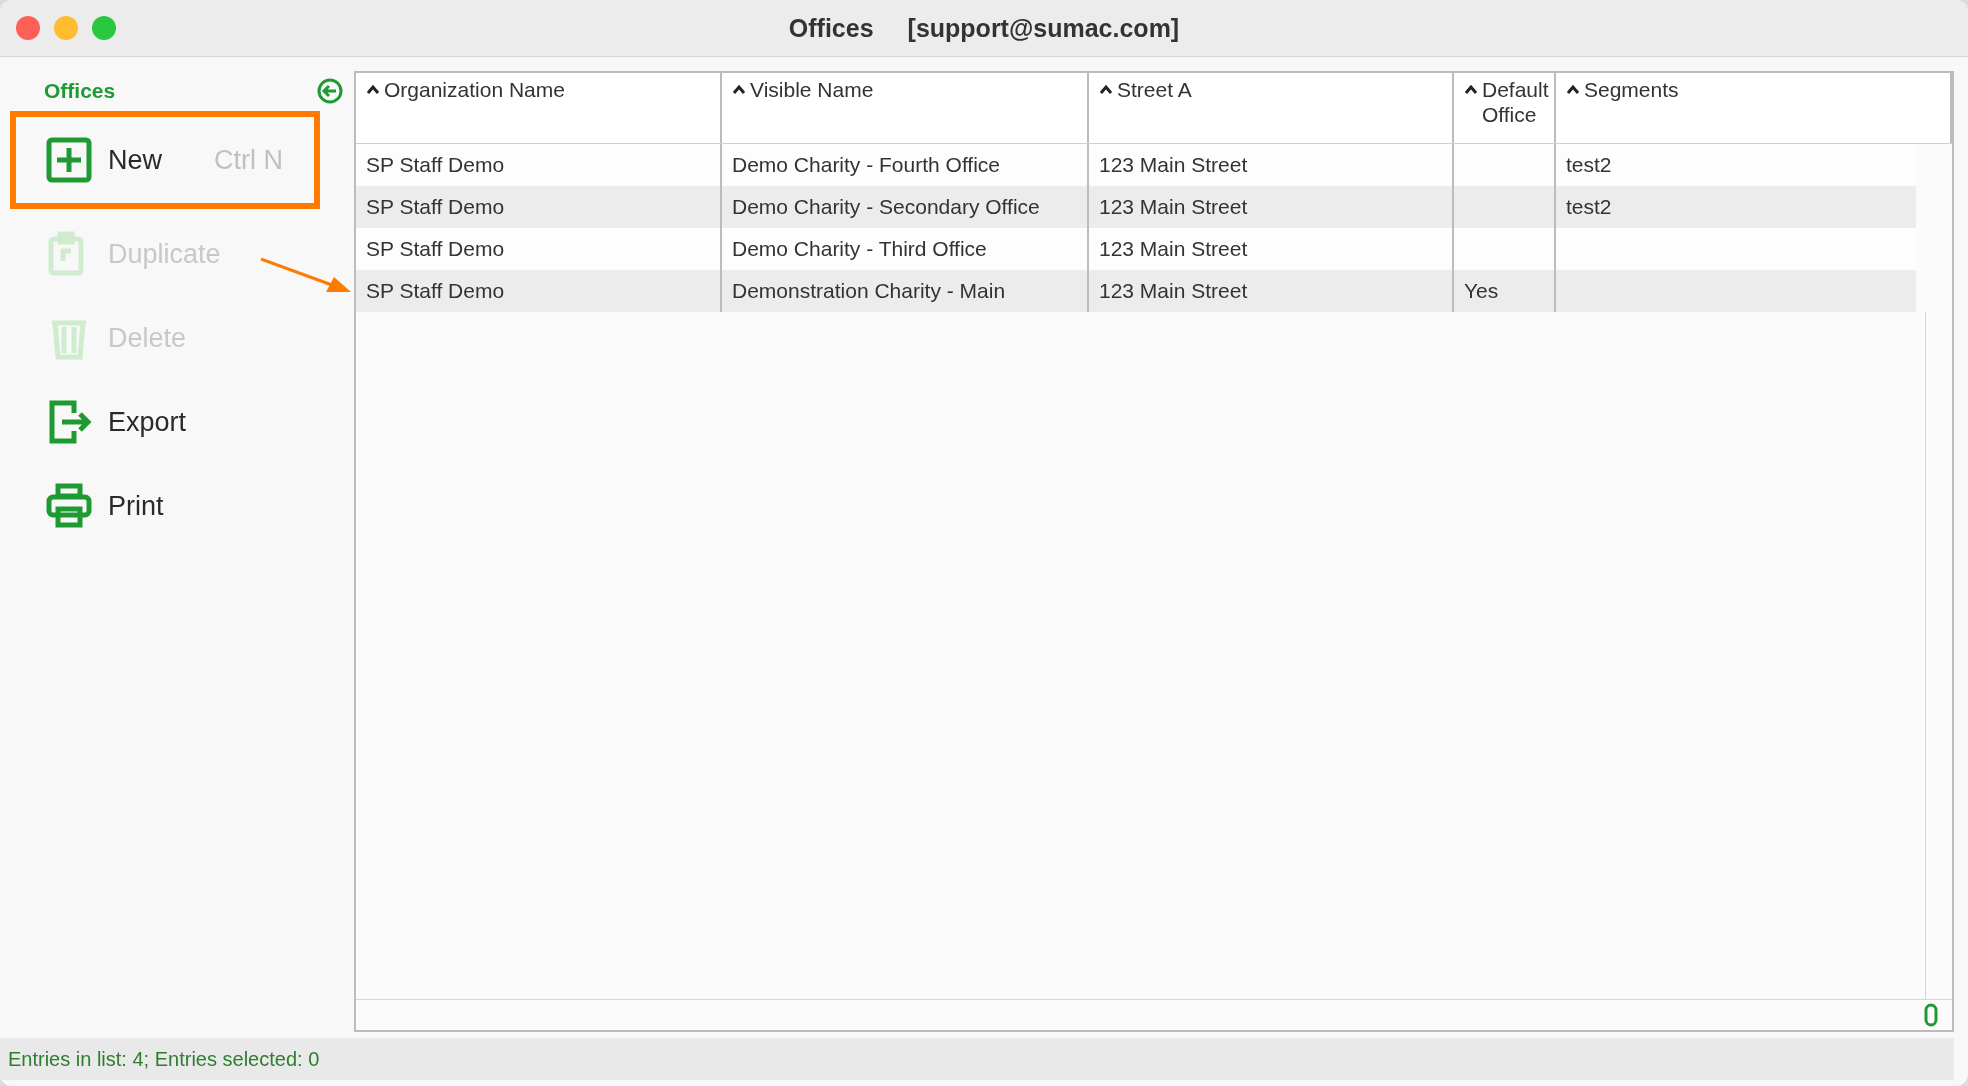 The width and height of the screenshot is (1968, 1086). I want to click on collapse-icon, so click(330, 91).